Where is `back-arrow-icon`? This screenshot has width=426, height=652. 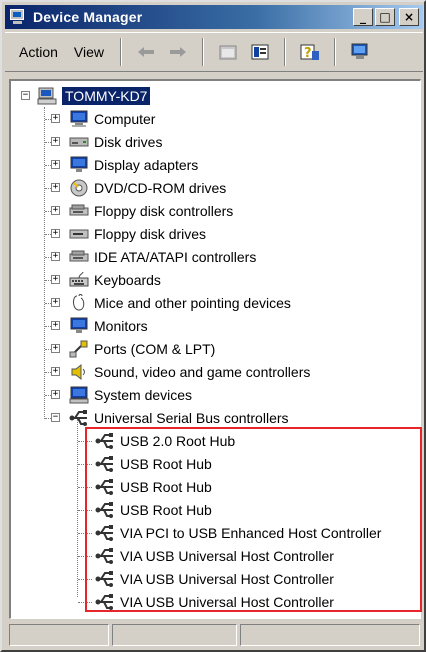 back-arrow-icon is located at coordinates (146, 52).